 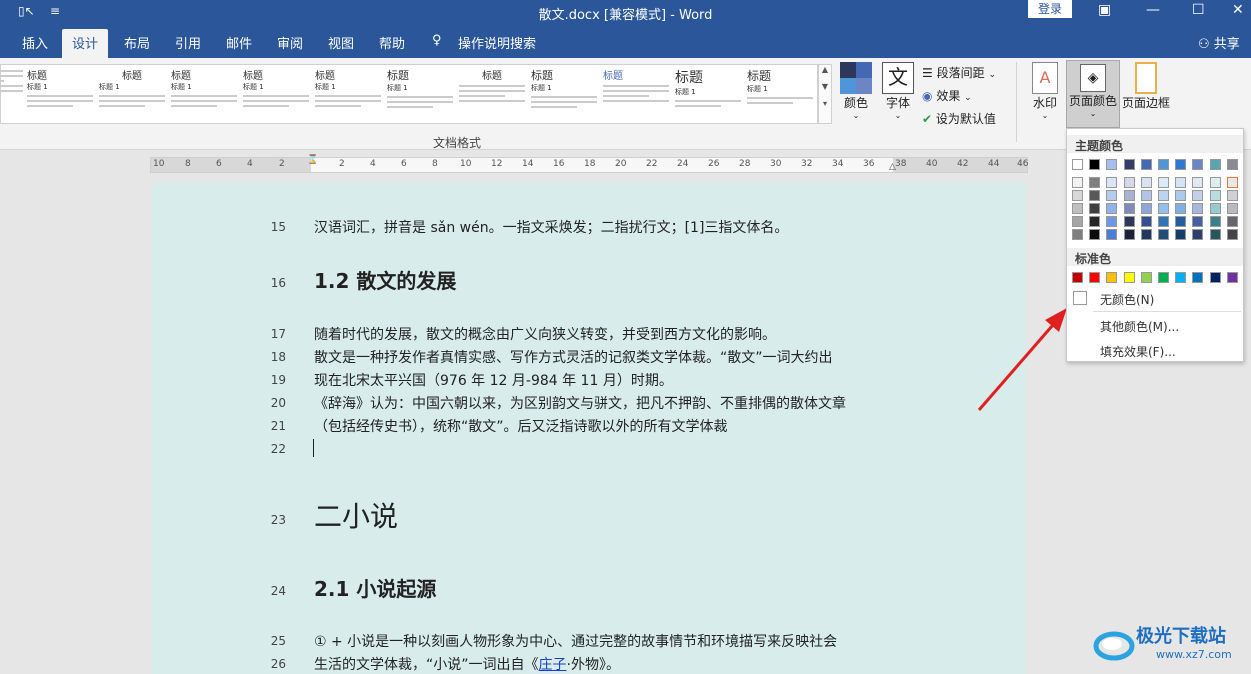 I want to click on paragraph-spacing-button: ☰ 段落间距 ⌄, so click(x=959, y=72).